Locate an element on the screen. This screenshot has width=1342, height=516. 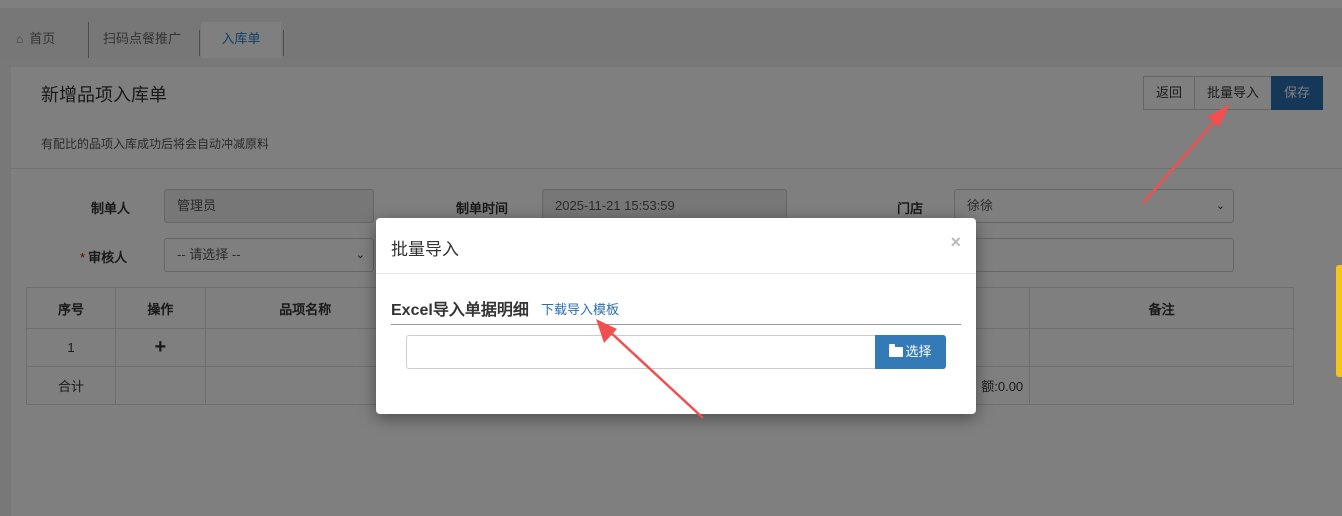
arrow-to-import-button is located at coordinates (1186, 154).